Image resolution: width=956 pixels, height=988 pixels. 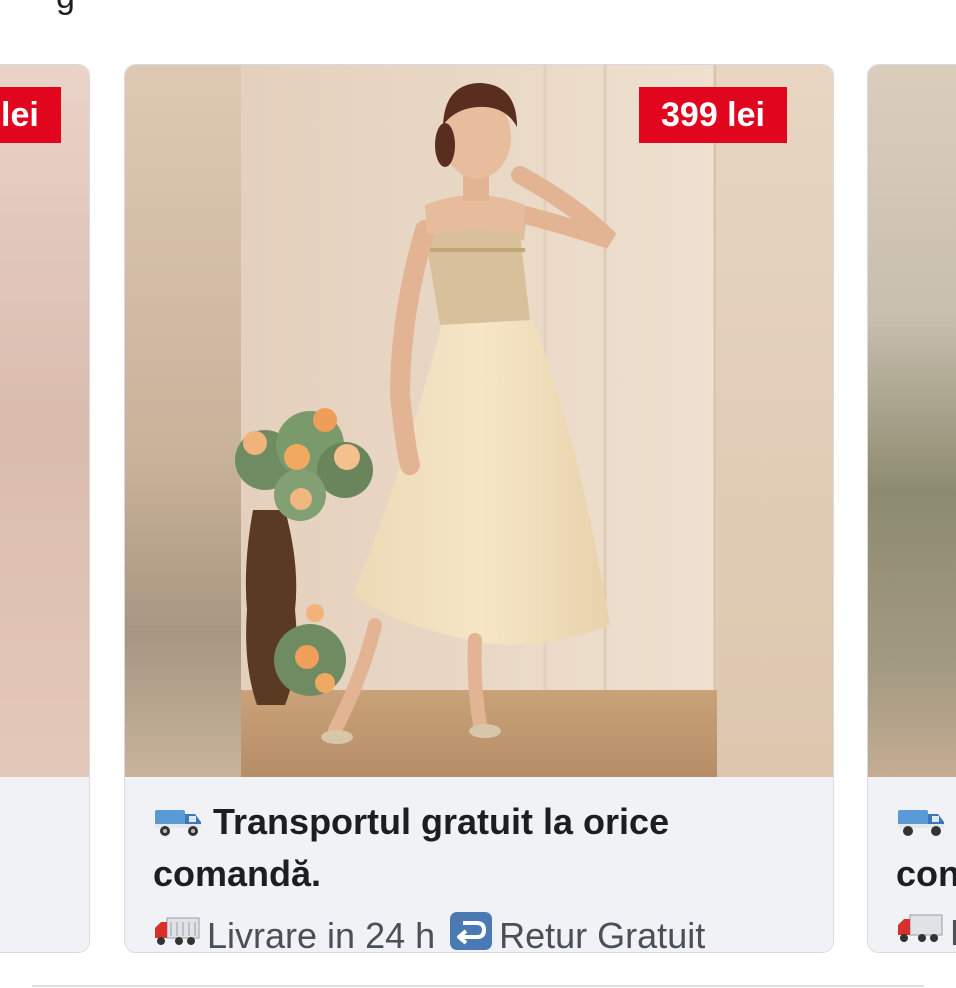 I want to click on delivery-text: L, so click(x=953, y=932).